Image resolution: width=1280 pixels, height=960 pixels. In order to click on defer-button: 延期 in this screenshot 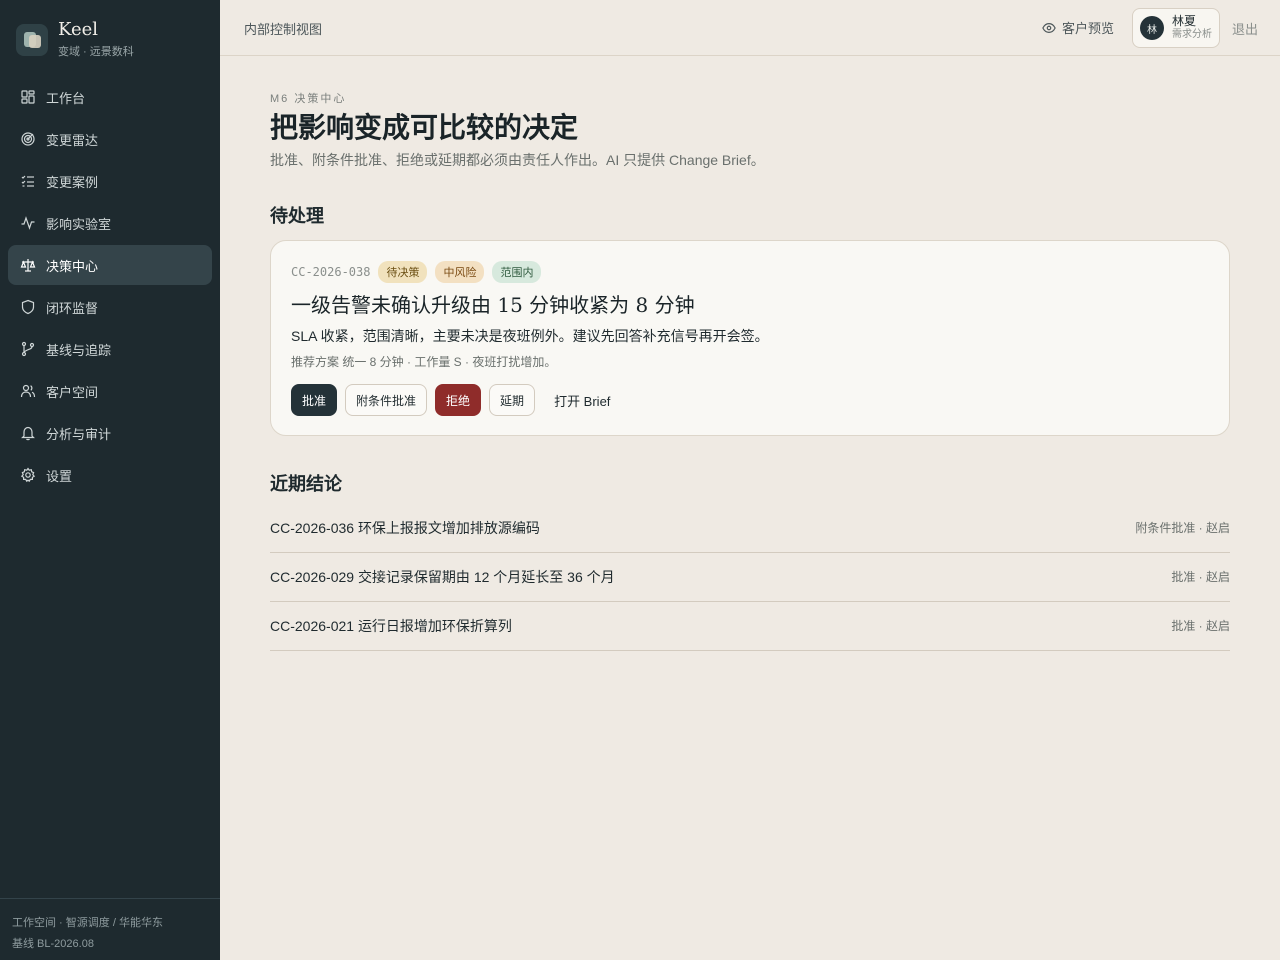, I will do `click(512, 400)`.